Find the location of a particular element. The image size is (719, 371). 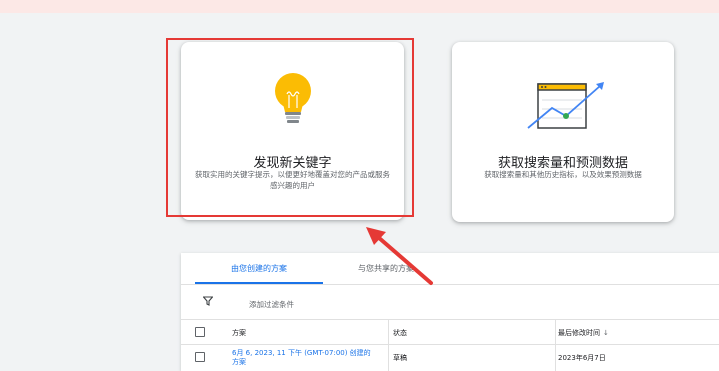

add-filter-button: 添加过滤条件 is located at coordinates (271, 304).